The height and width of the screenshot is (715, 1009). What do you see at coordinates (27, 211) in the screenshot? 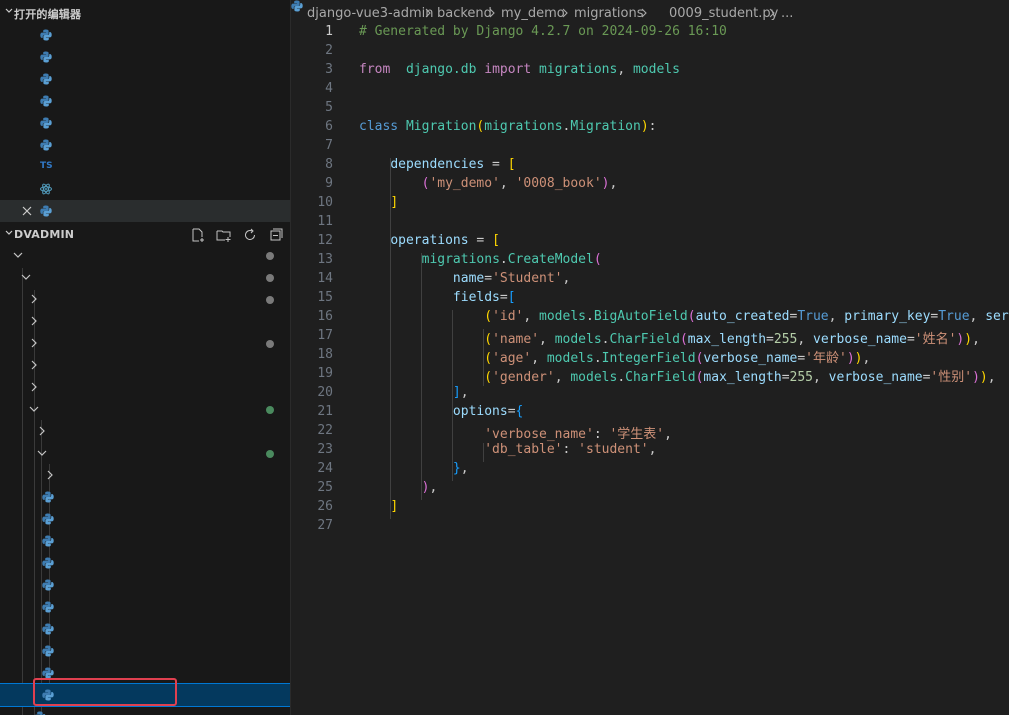
I see `close-icon` at bounding box center [27, 211].